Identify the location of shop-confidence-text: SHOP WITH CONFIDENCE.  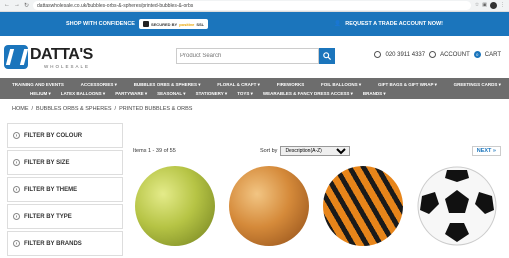
(100, 24).